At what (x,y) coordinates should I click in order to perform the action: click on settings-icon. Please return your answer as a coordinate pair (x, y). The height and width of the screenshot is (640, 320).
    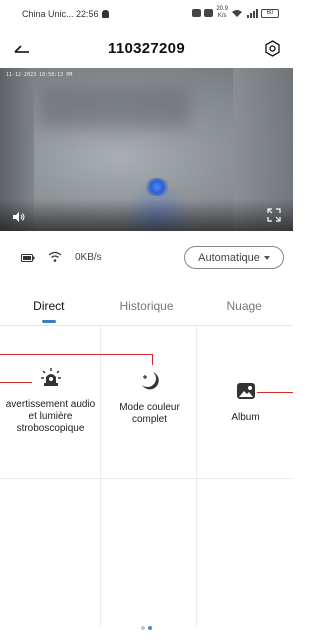
    Looking at the image, I should click on (272, 48).